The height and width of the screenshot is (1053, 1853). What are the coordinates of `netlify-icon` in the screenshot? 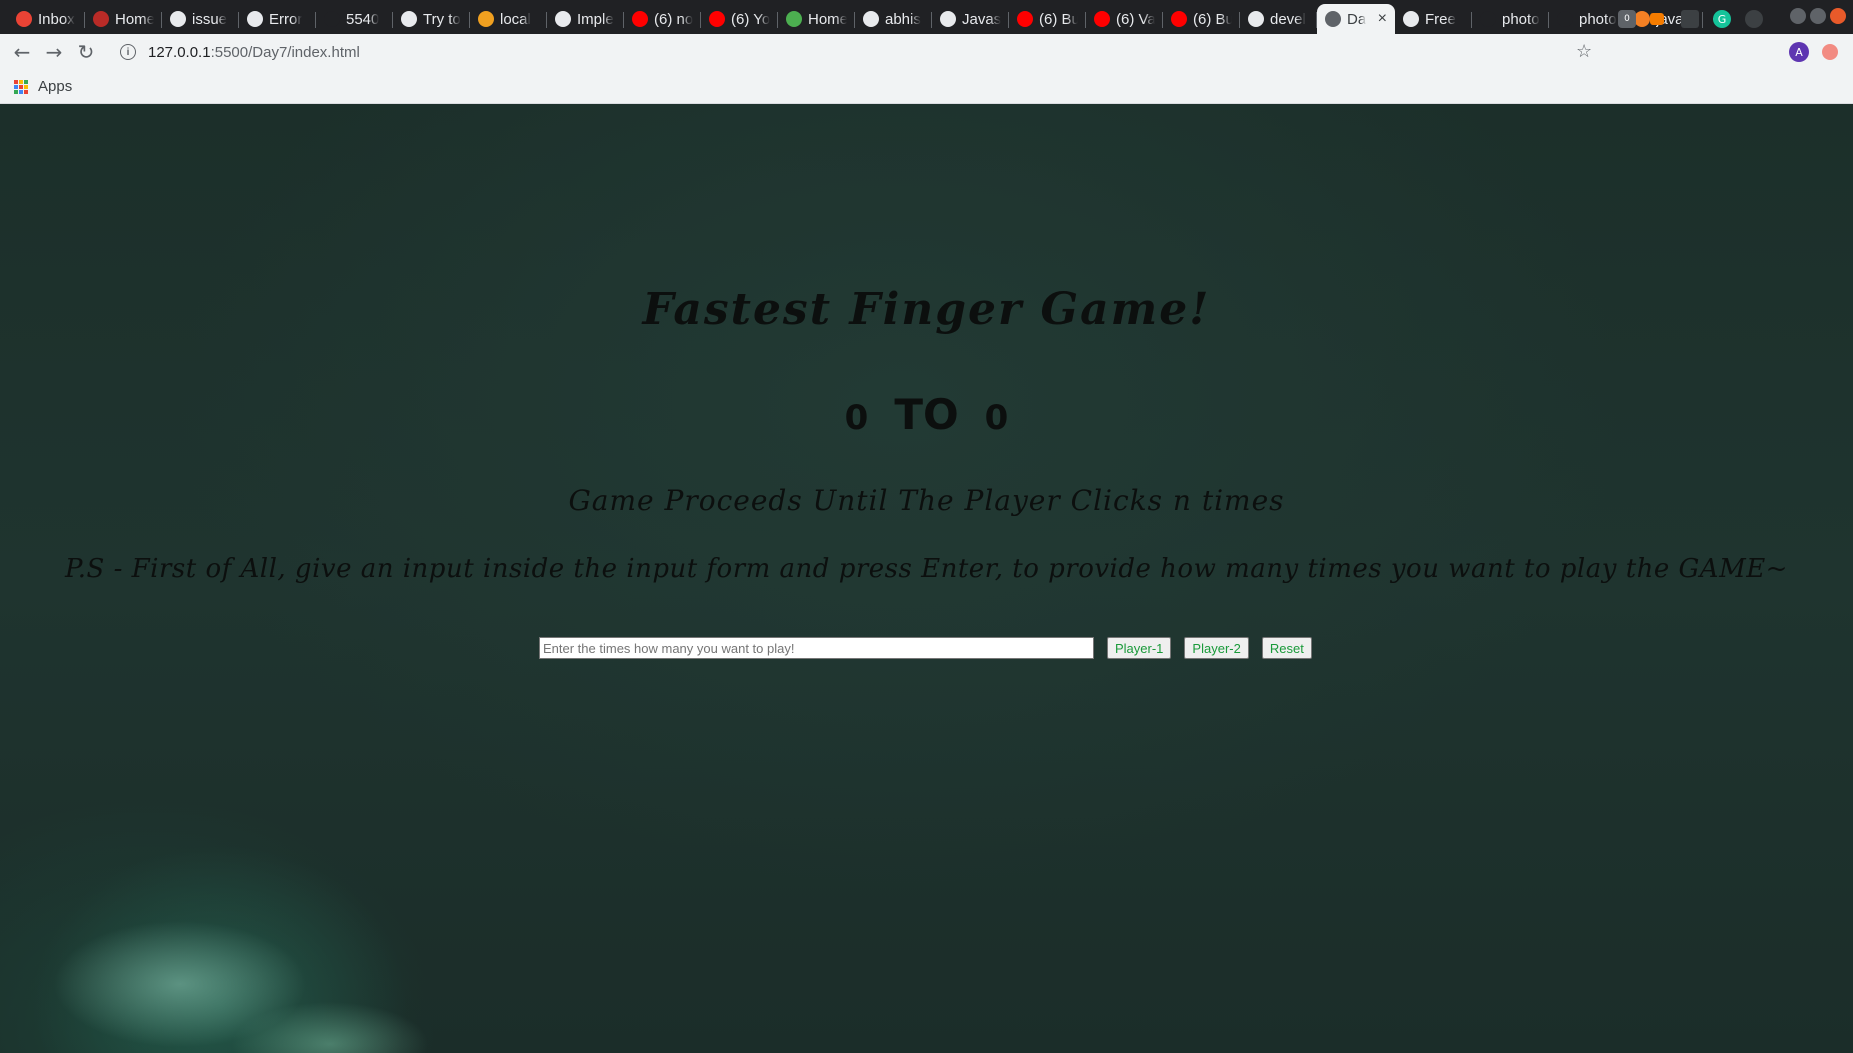 It's located at (486, 19).